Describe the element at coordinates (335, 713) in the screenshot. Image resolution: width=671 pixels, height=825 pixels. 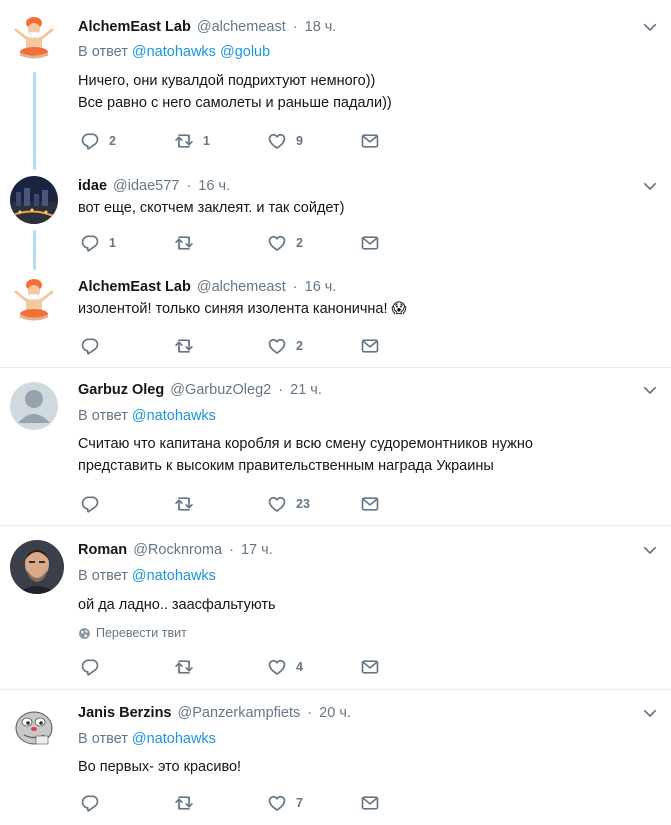
I see `timestamp: 20 ч.` at that location.